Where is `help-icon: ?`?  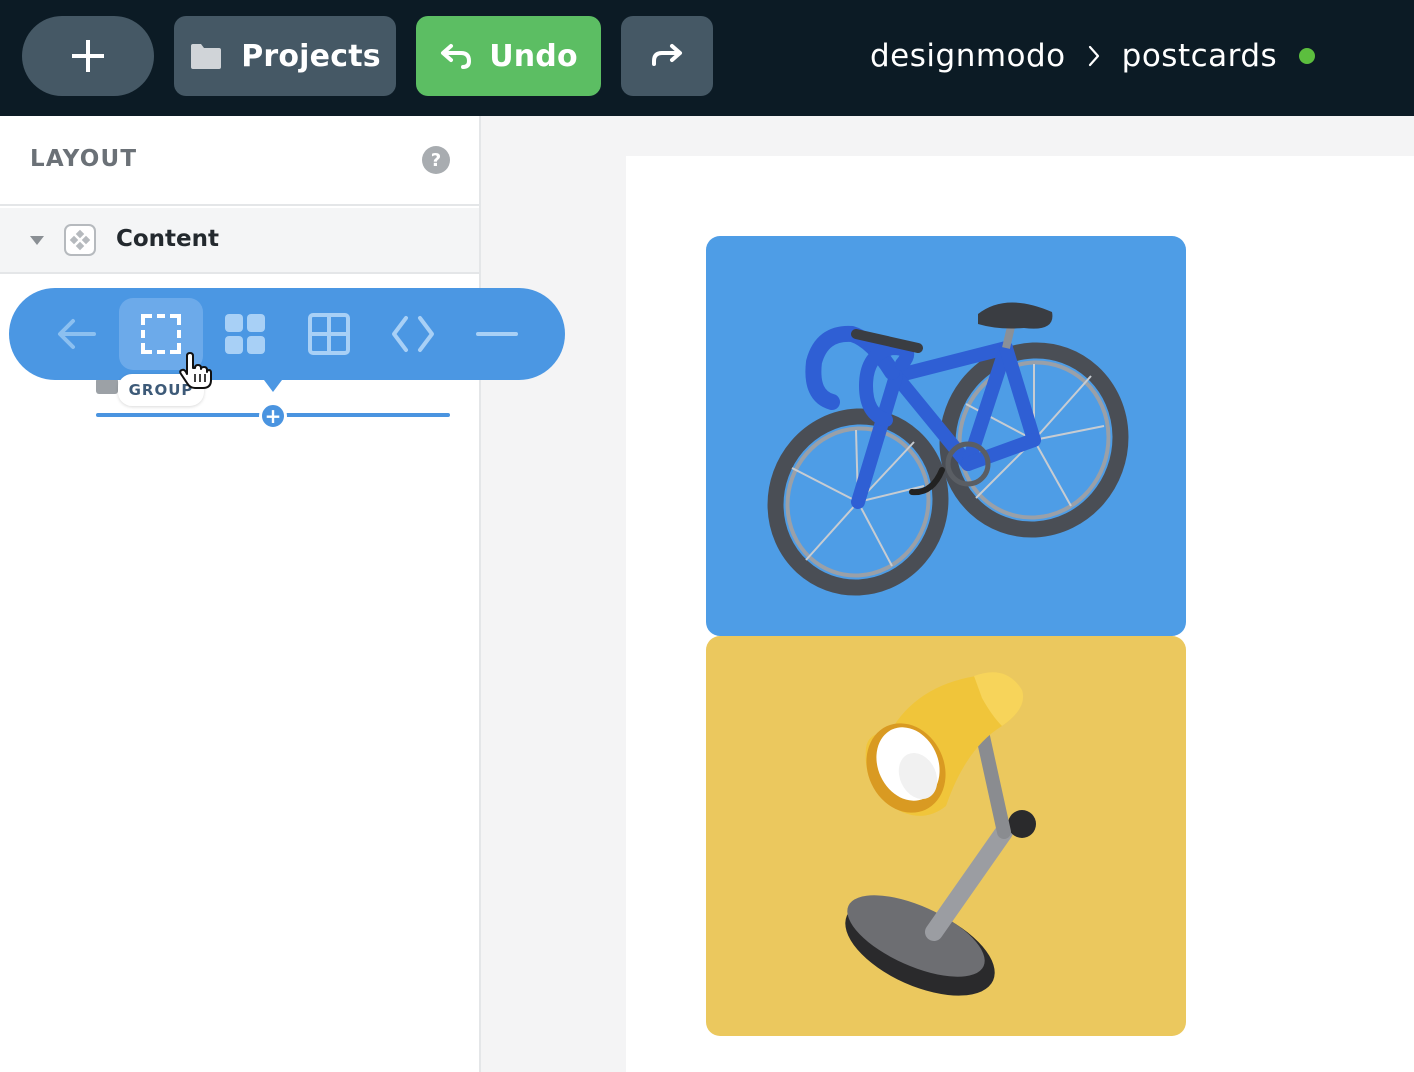 help-icon: ? is located at coordinates (436, 160).